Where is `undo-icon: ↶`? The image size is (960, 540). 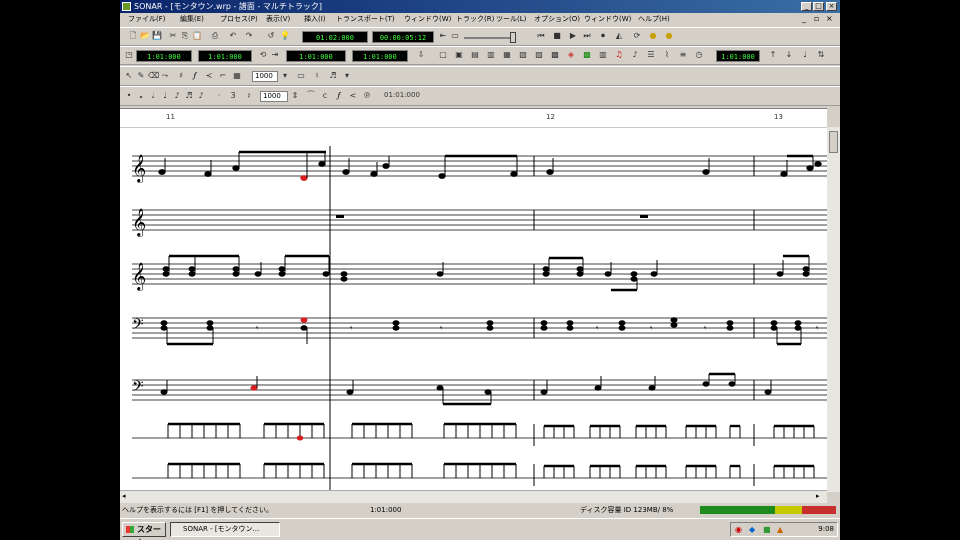
undo-icon: ↶ is located at coordinates (233, 36).